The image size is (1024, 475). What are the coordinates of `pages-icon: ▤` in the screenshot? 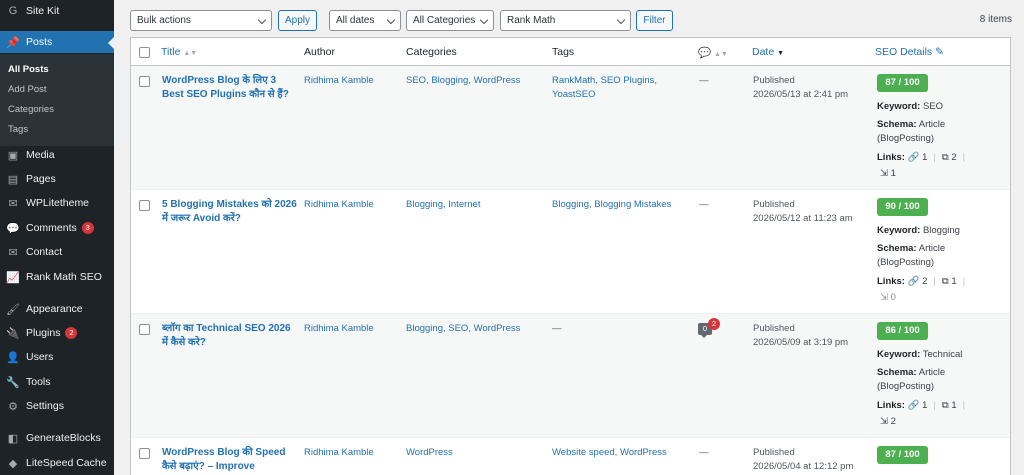 It's located at (13, 179).